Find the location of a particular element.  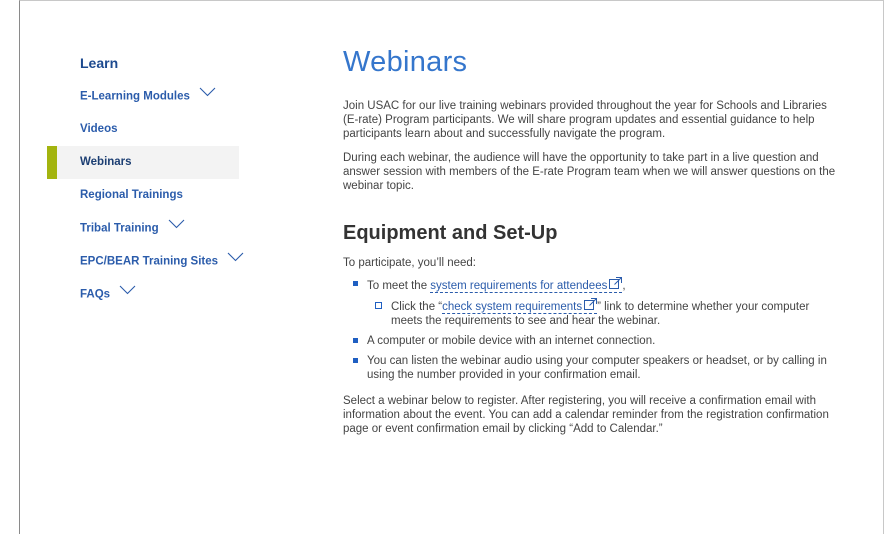

sidebar-item-label: E-Learning Modules is located at coordinates (135, 96).